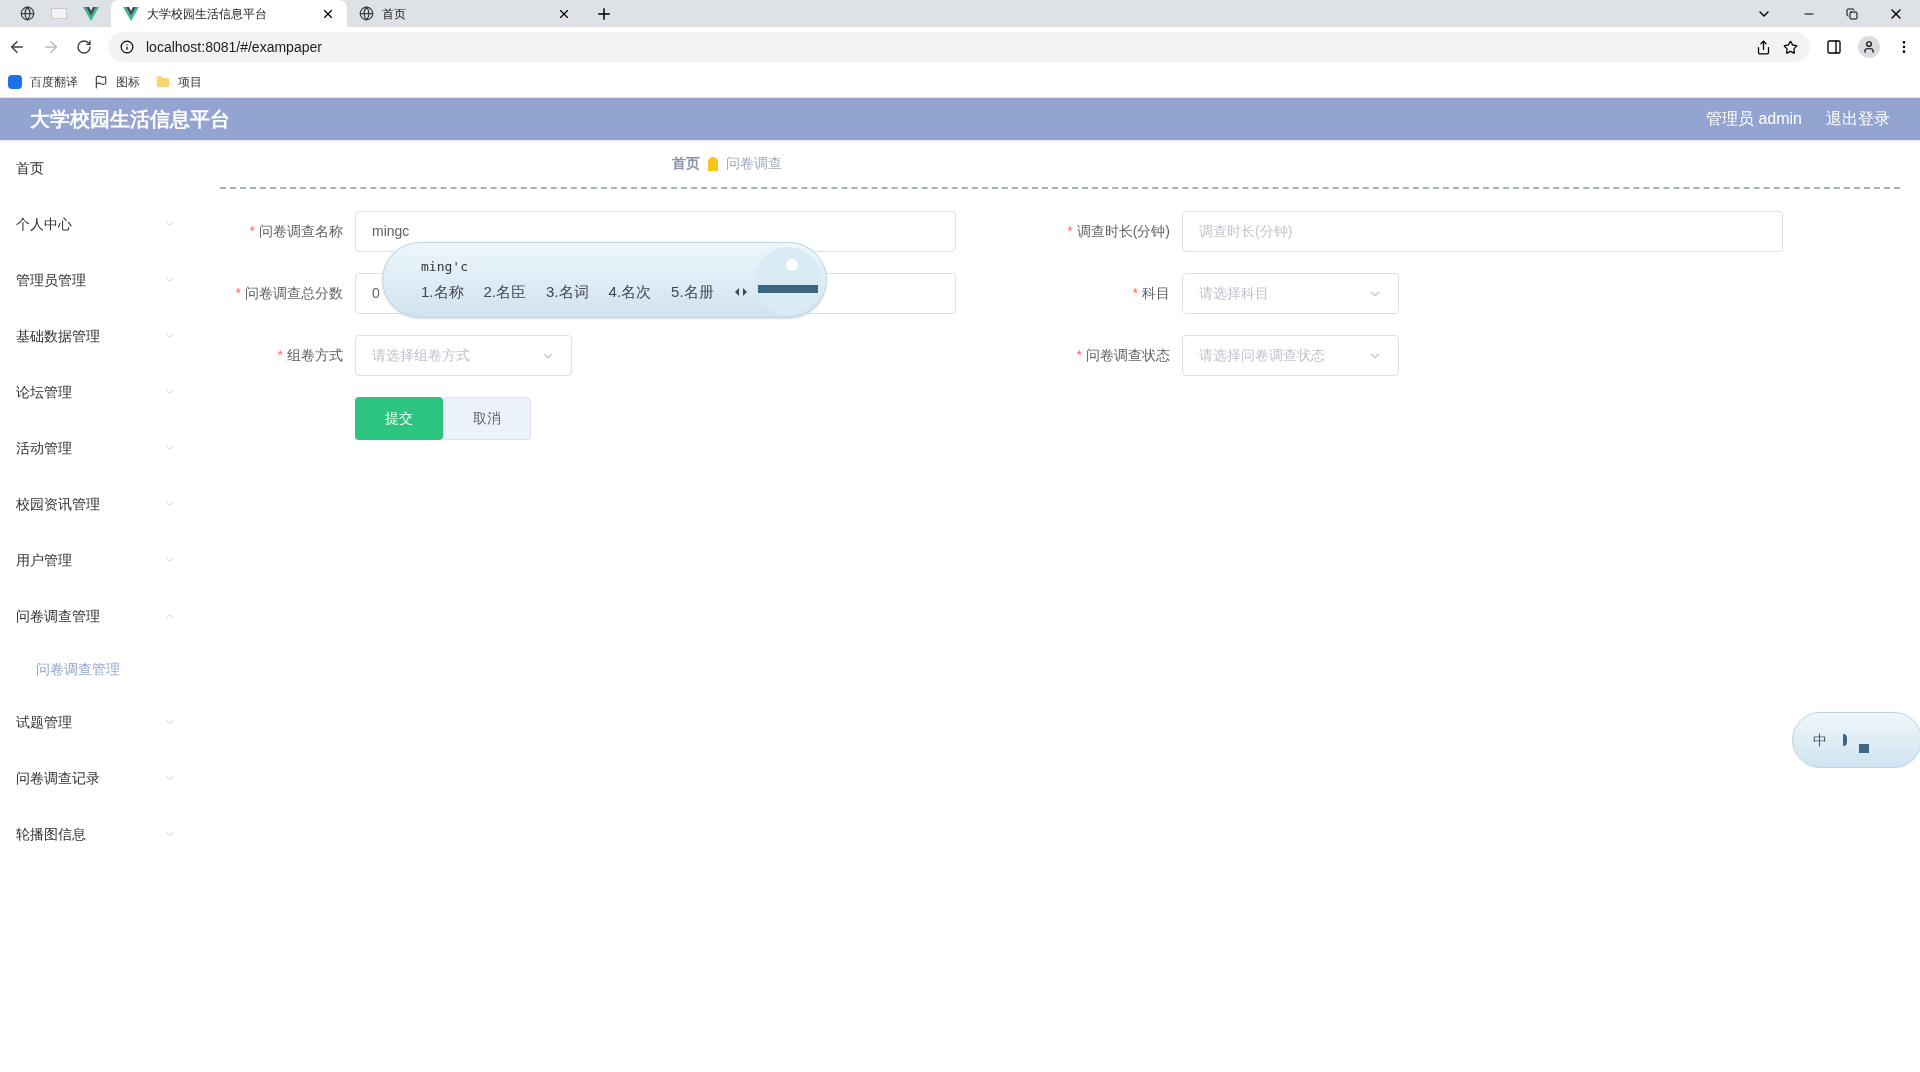 The image size is (1920, 1072). Describe the element at coordinates (301, 231) in the screenshot. I see `field-label: 问卷调查名称` at that location.